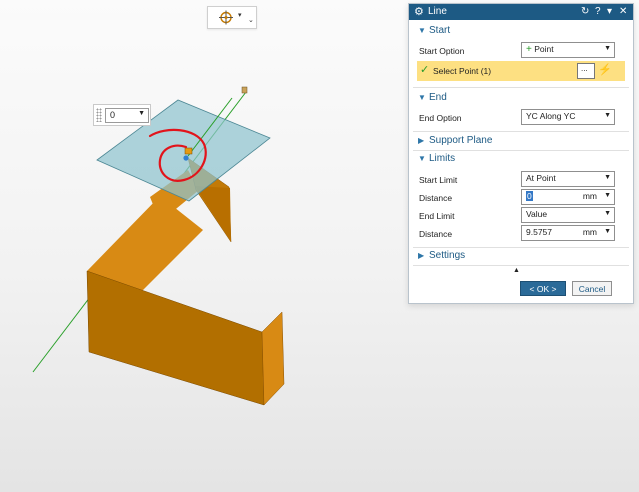  I want to click on section-settings-header: ▶ Settings, so click(521, 257).